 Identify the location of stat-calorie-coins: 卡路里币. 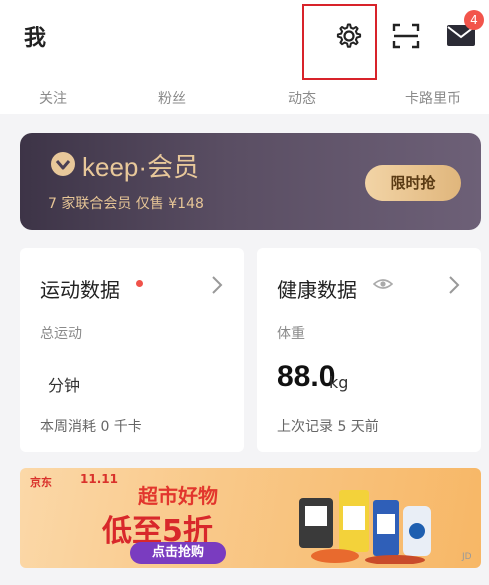
(433, 98).